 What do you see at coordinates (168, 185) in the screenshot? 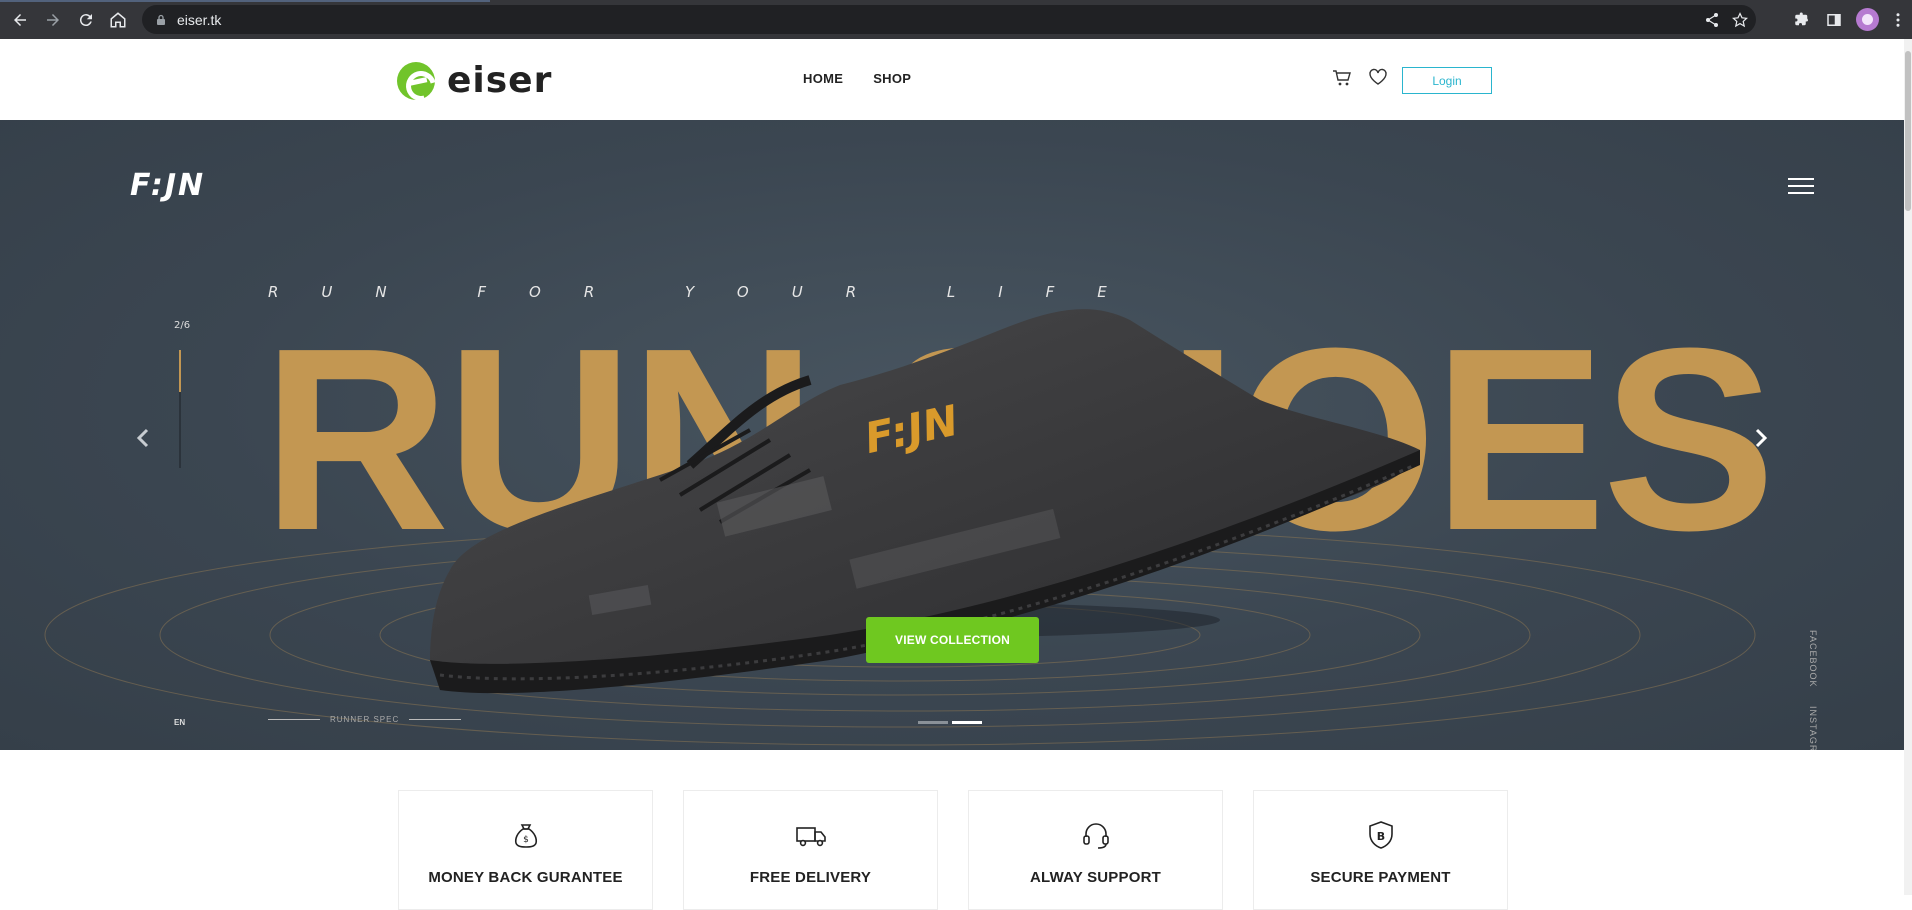
I see `fun-brand-logo: F:JN` at bounding box center [168, 185].